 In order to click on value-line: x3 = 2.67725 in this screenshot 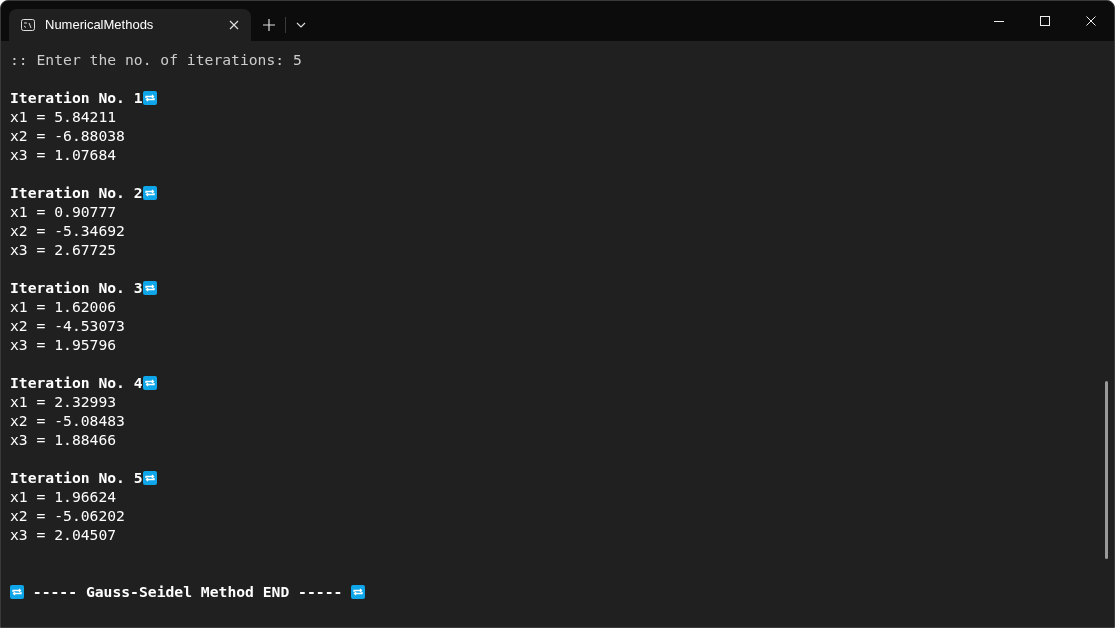, I will do `click(63, 249)`.